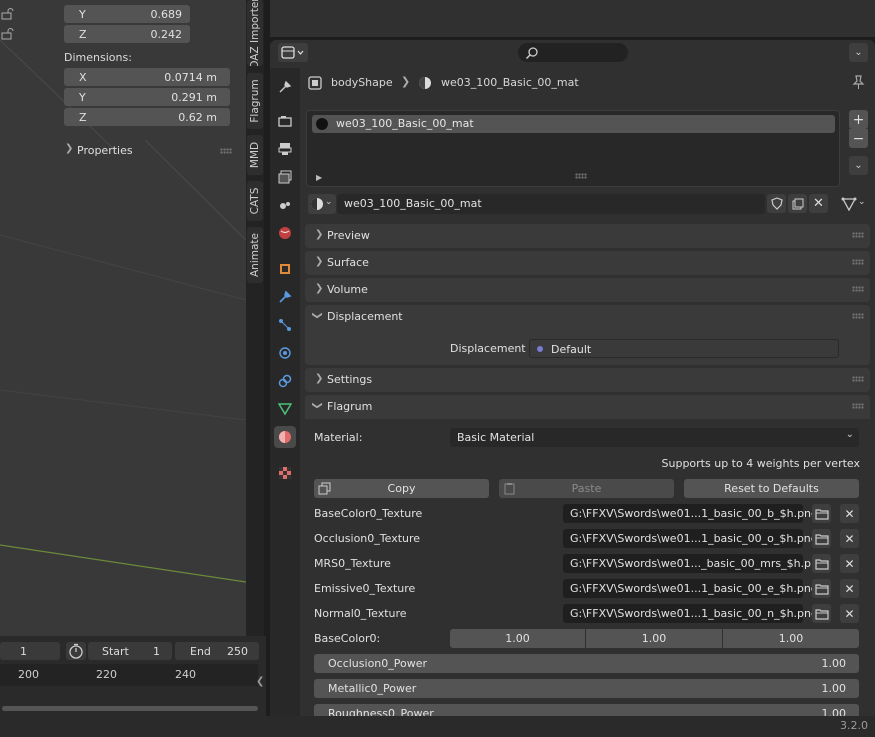 Image resolution: width=875 pixels, height=737 pixels. What do you see at coordinates (285, 269) in the screenshot?
I see `object-icon` at bounding box center [285, 269].